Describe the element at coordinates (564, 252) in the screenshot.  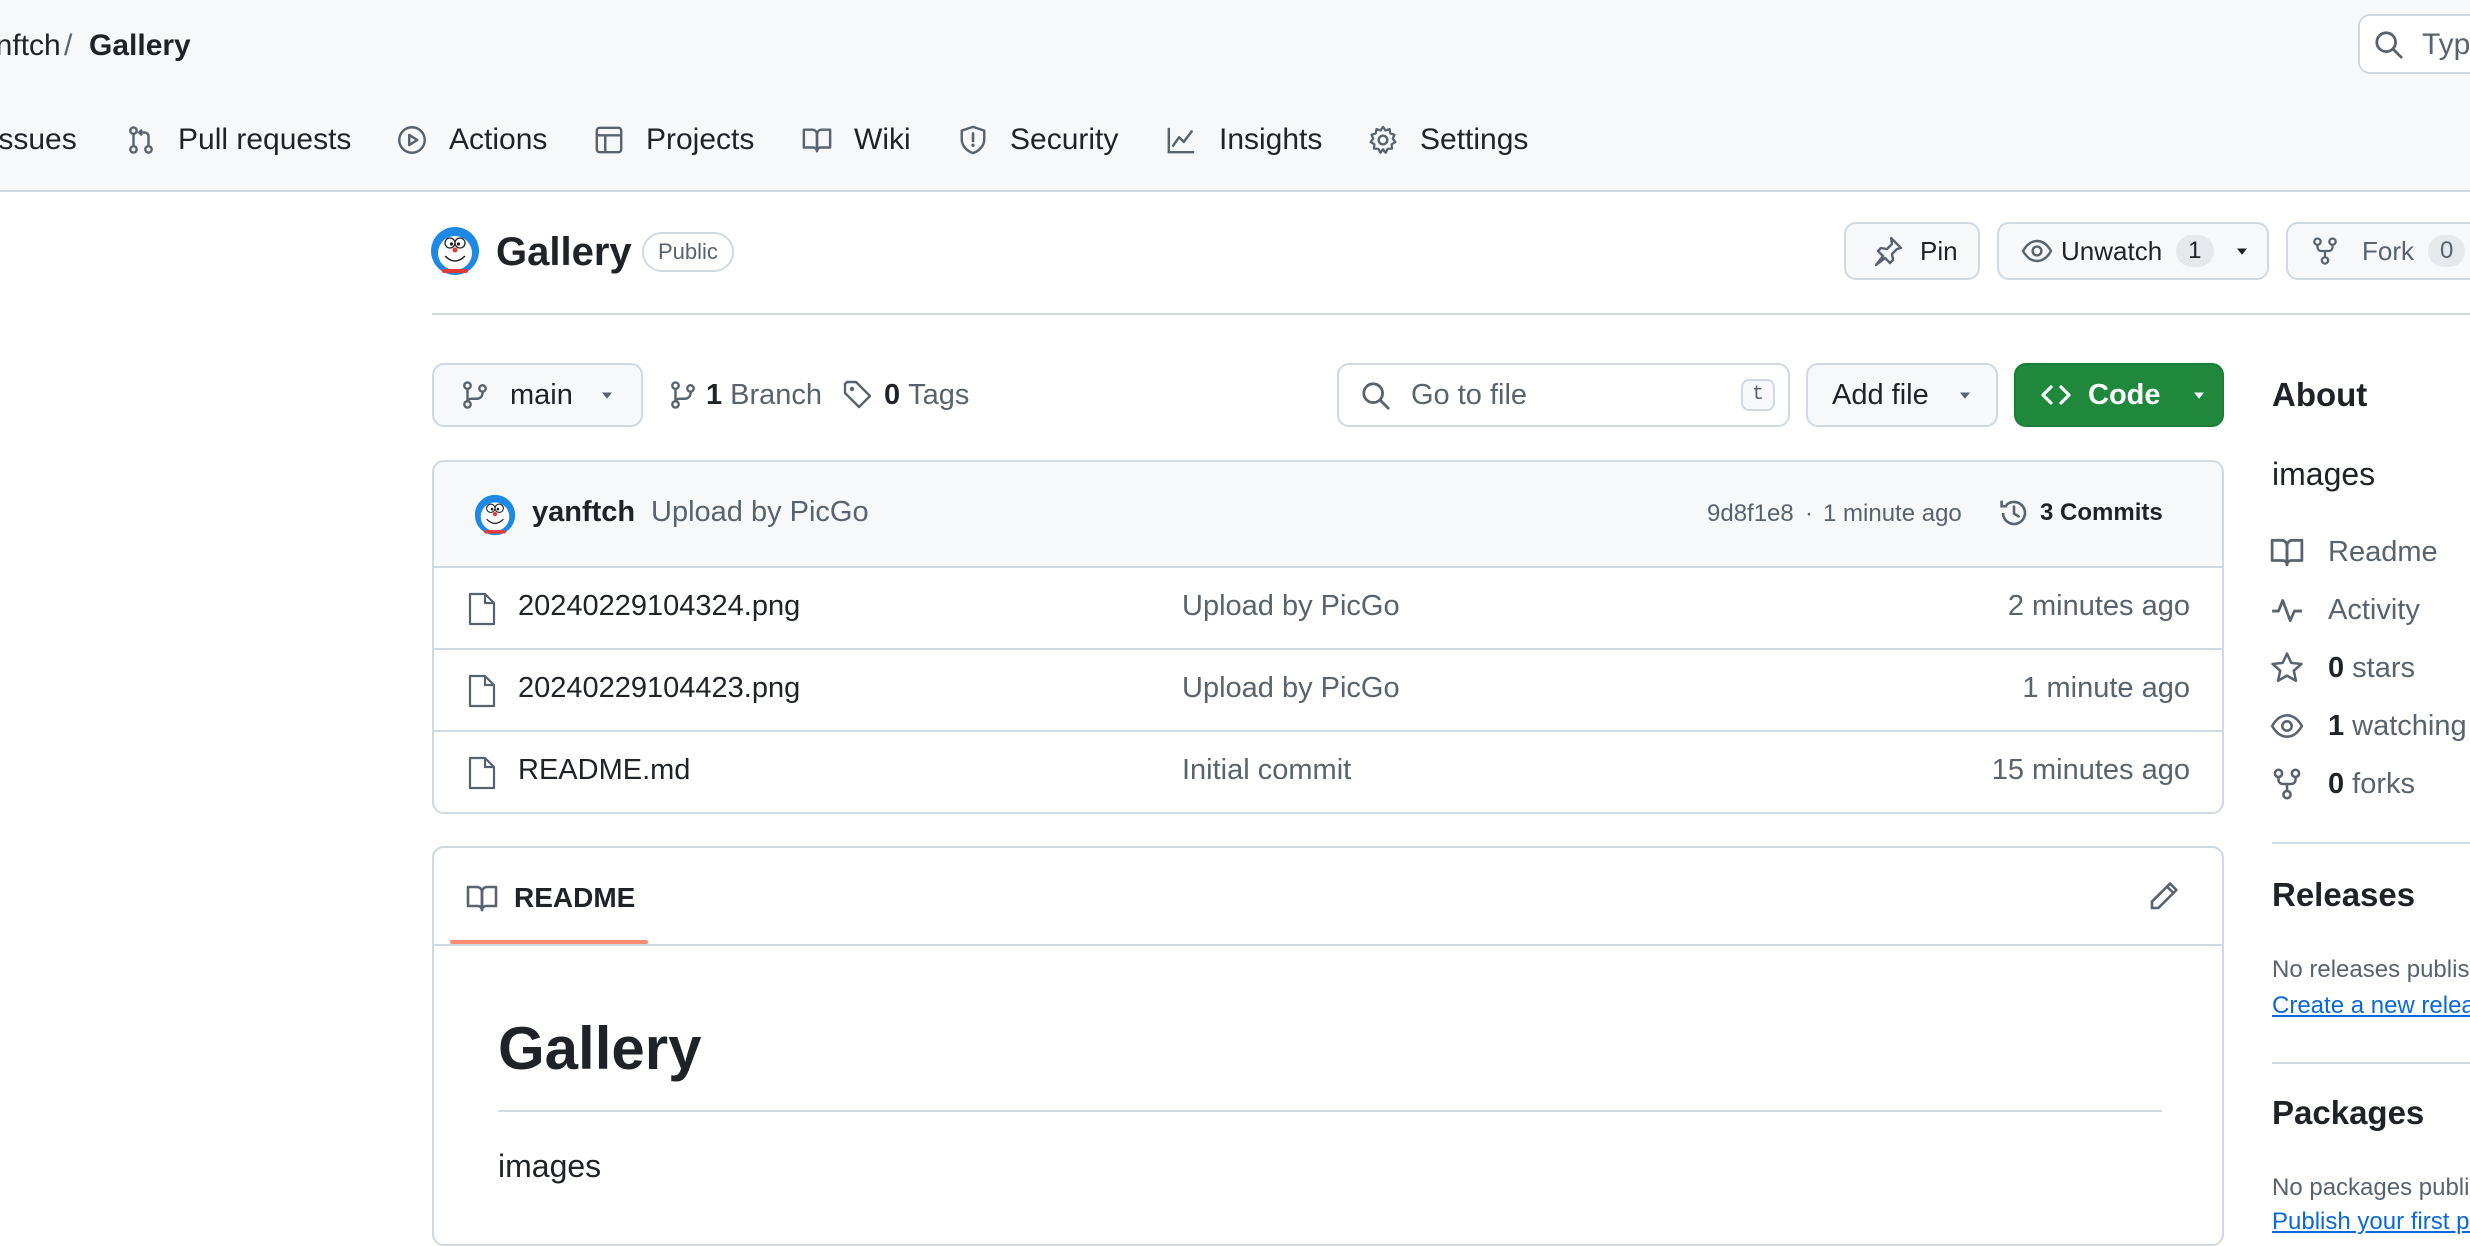
I see `repo-name: Gallery` at that location.